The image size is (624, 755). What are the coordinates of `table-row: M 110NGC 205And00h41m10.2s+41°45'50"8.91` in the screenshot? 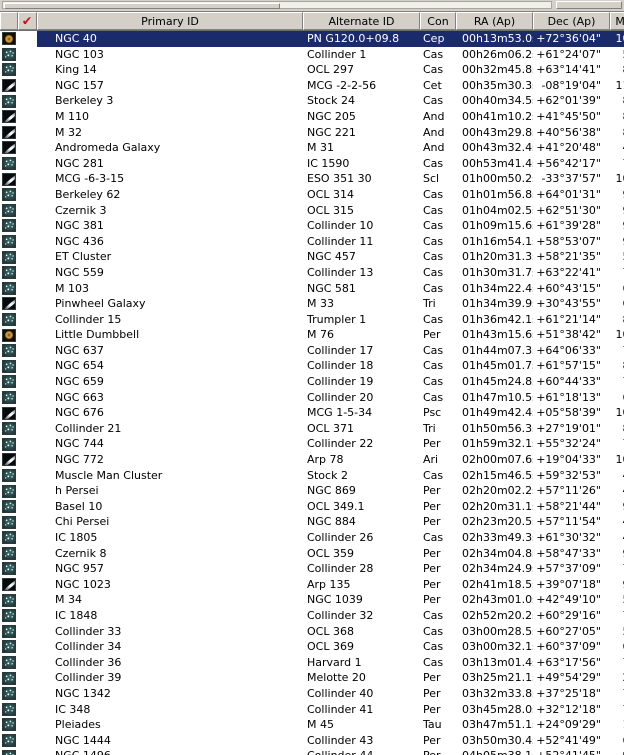 It's located at (312, 116).